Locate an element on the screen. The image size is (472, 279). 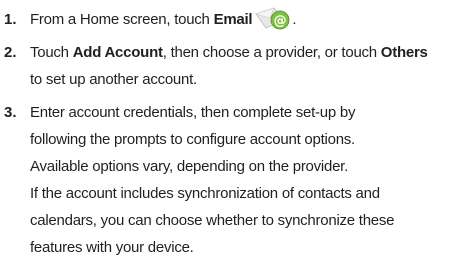
step-2-text-b: , then choose a provider, or touch is located at coordinates (271, 52).